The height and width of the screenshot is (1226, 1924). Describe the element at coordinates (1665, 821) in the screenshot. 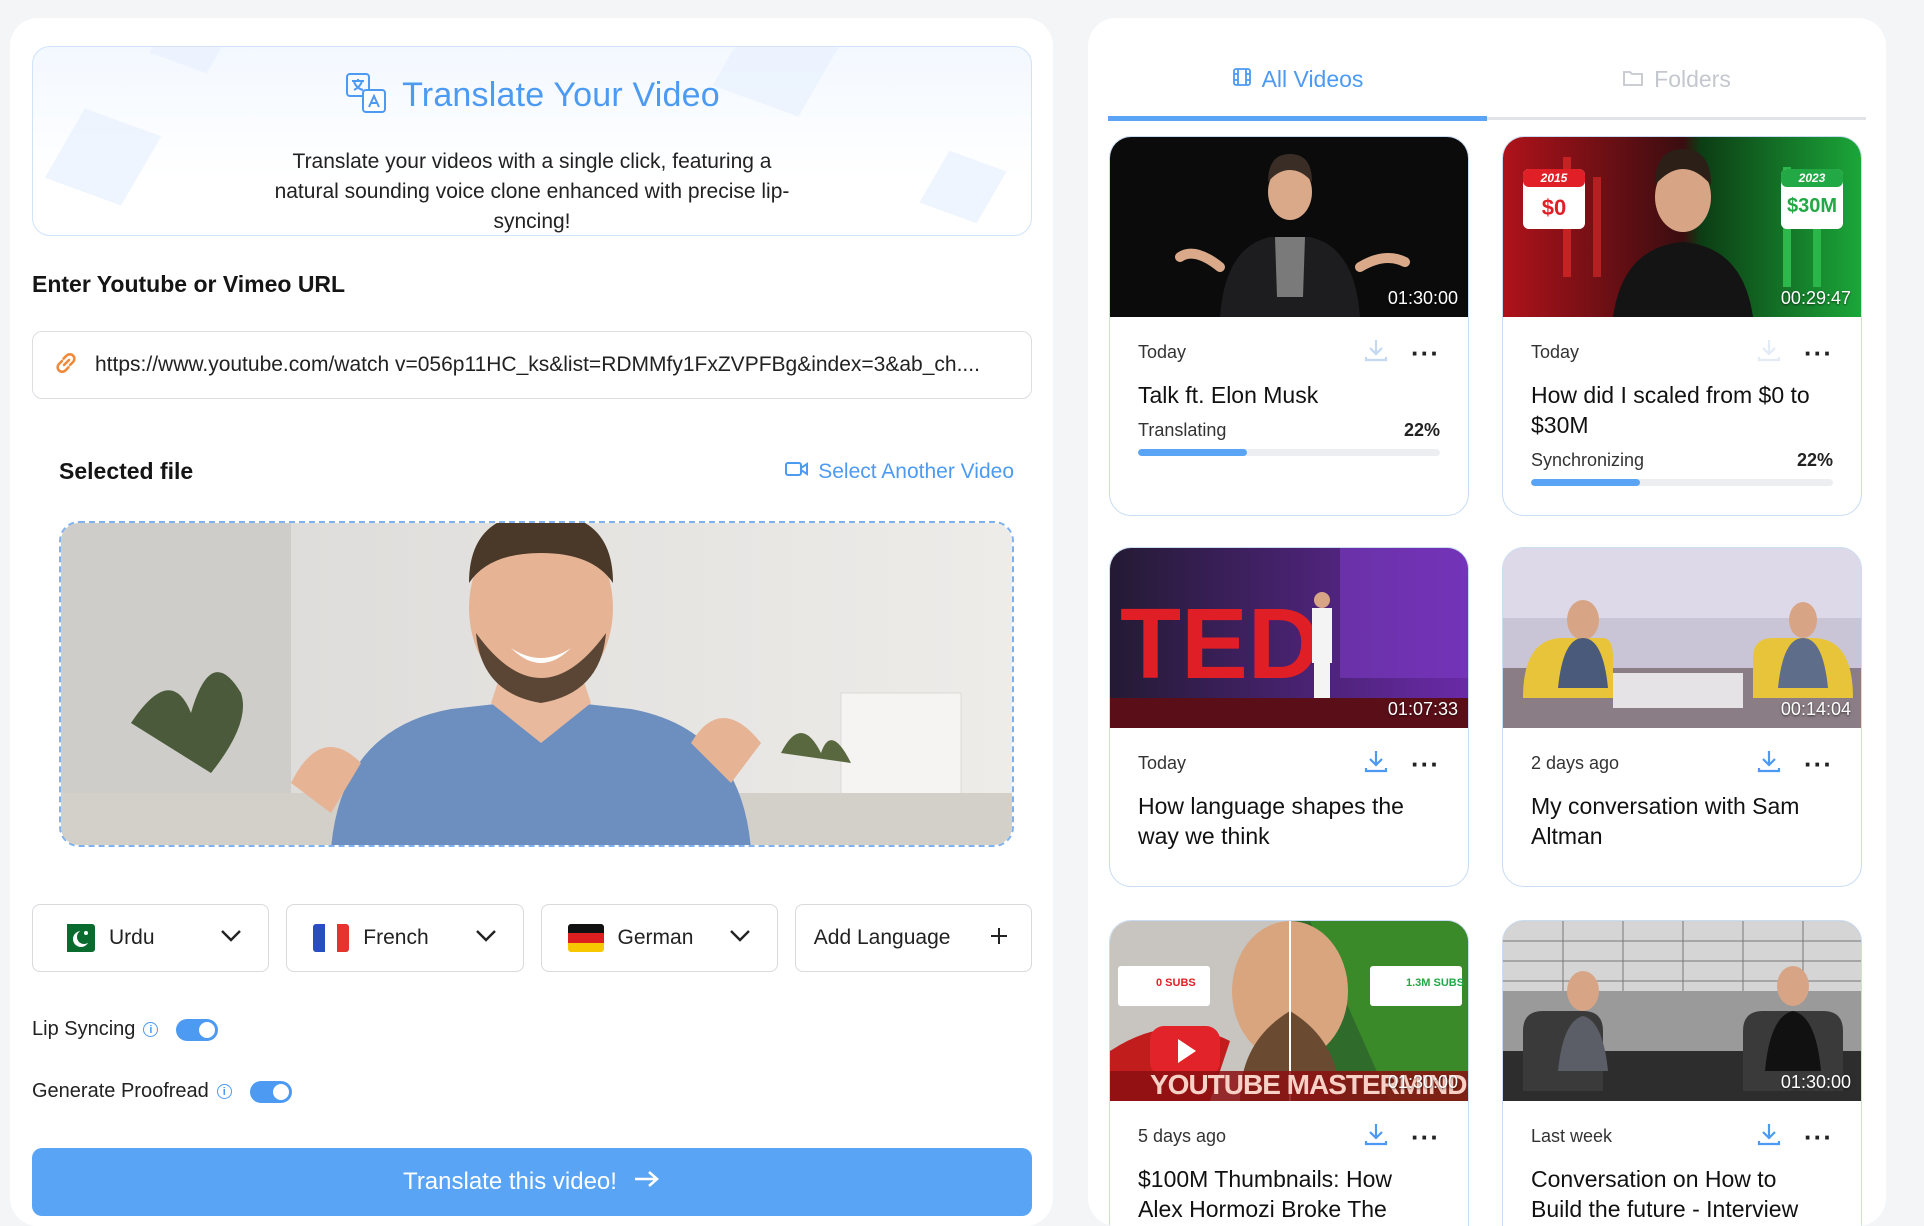

I see `video-title: My conversation with Sam Altman` at that location.